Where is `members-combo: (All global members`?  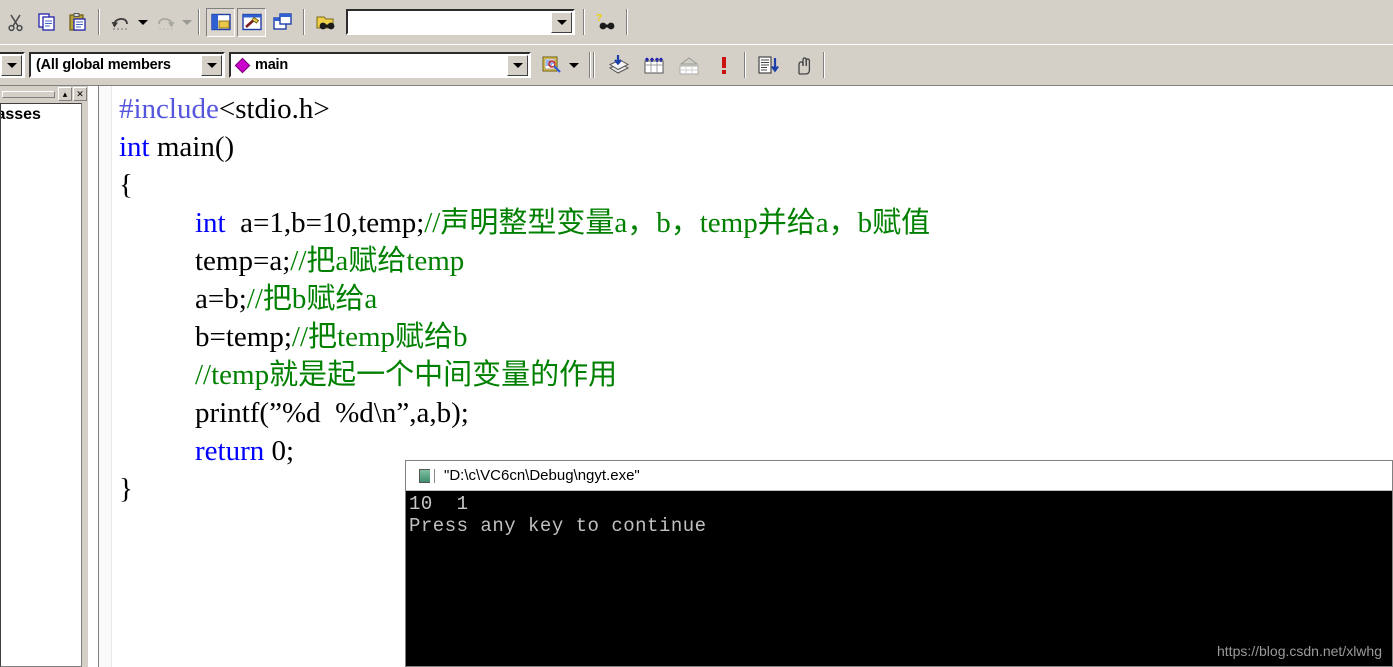
members-combo: (All global members is located at coordinates (127, 65).